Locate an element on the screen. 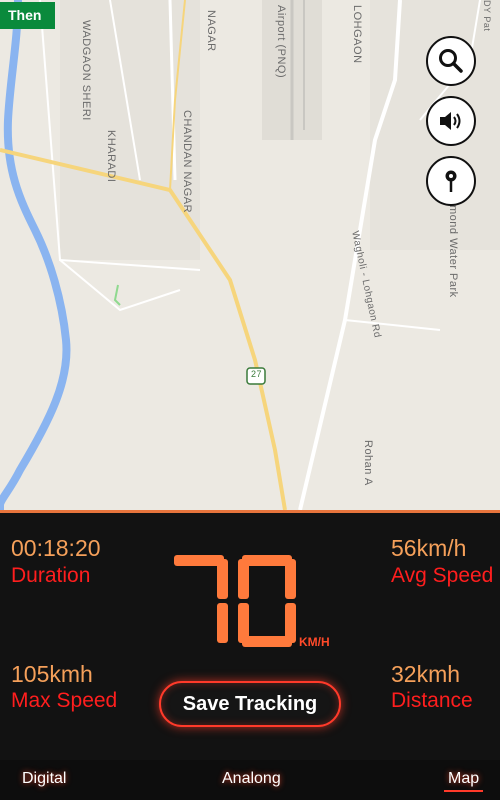  tab-map: Map is located at coordinates (464, 781).